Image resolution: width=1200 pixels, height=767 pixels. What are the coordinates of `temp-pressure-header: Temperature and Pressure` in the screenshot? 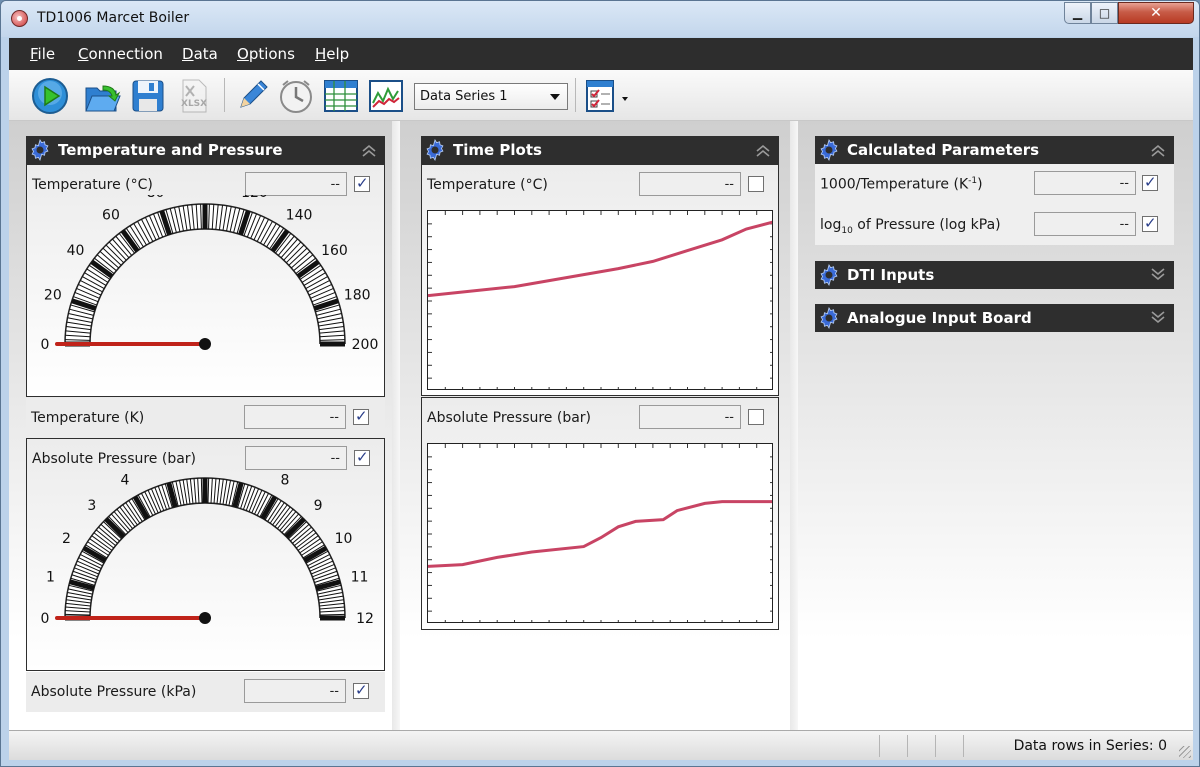 It's located at (205, 150).